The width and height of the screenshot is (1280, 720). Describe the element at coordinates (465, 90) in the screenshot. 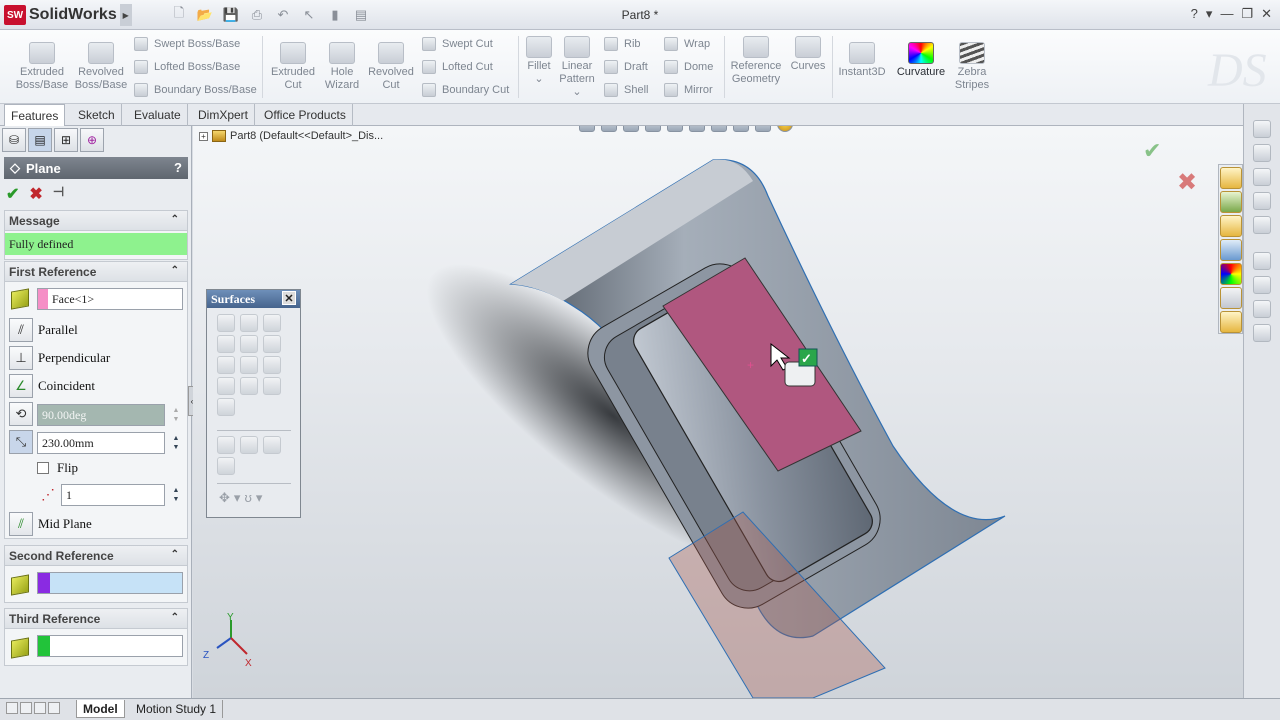

I see `boundary-cut-button: Boundary Cut` at that location.